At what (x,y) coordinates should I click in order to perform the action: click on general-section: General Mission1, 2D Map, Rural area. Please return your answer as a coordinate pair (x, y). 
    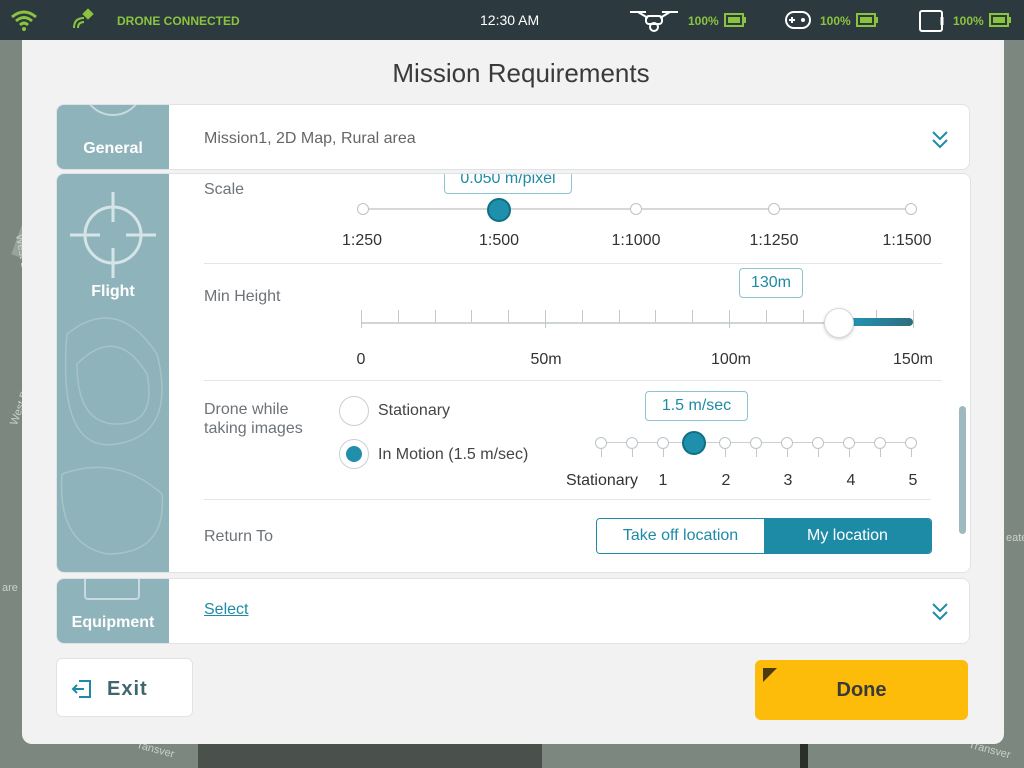
    Looking at the image, I should click on (513, 137).